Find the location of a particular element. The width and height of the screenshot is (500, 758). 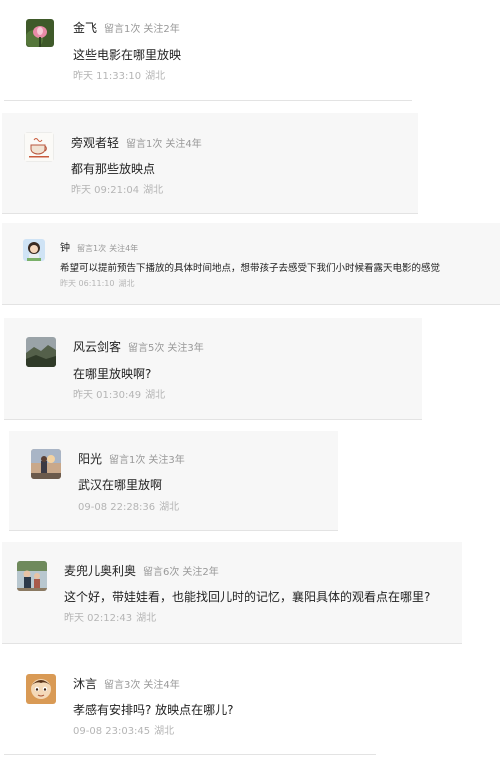

comment-card: 风云剑客 留言5次 关注3年 在哪里放映啊? 昨天 01:30:49 湖北 is located at coordinates (213, 369).